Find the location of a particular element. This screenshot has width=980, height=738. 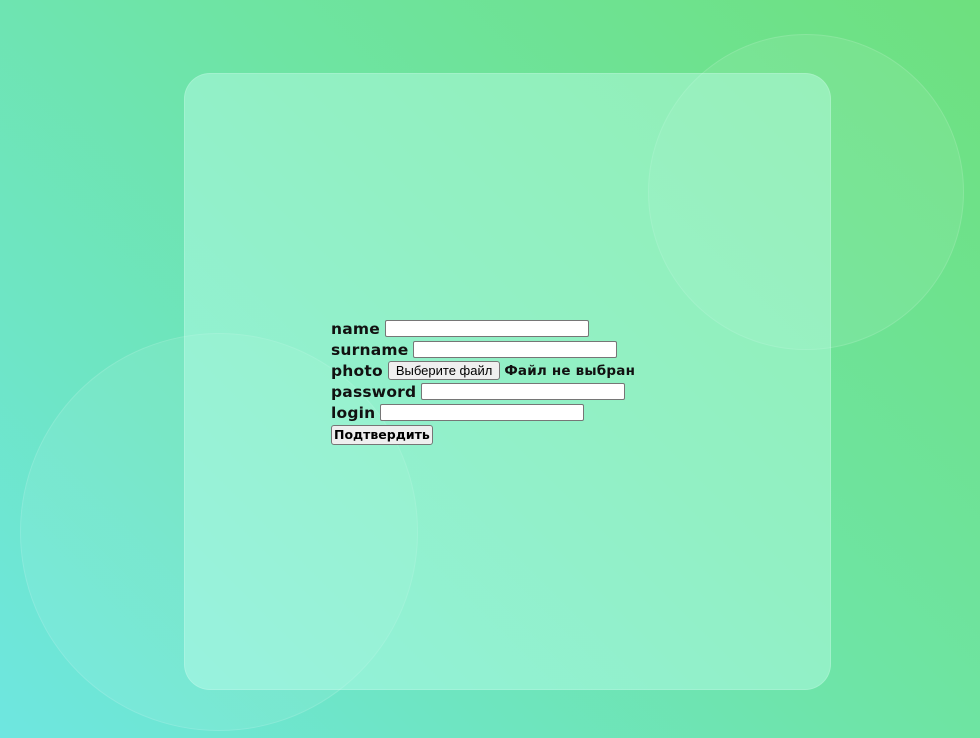

name-input is located at coordinates (486, 328).